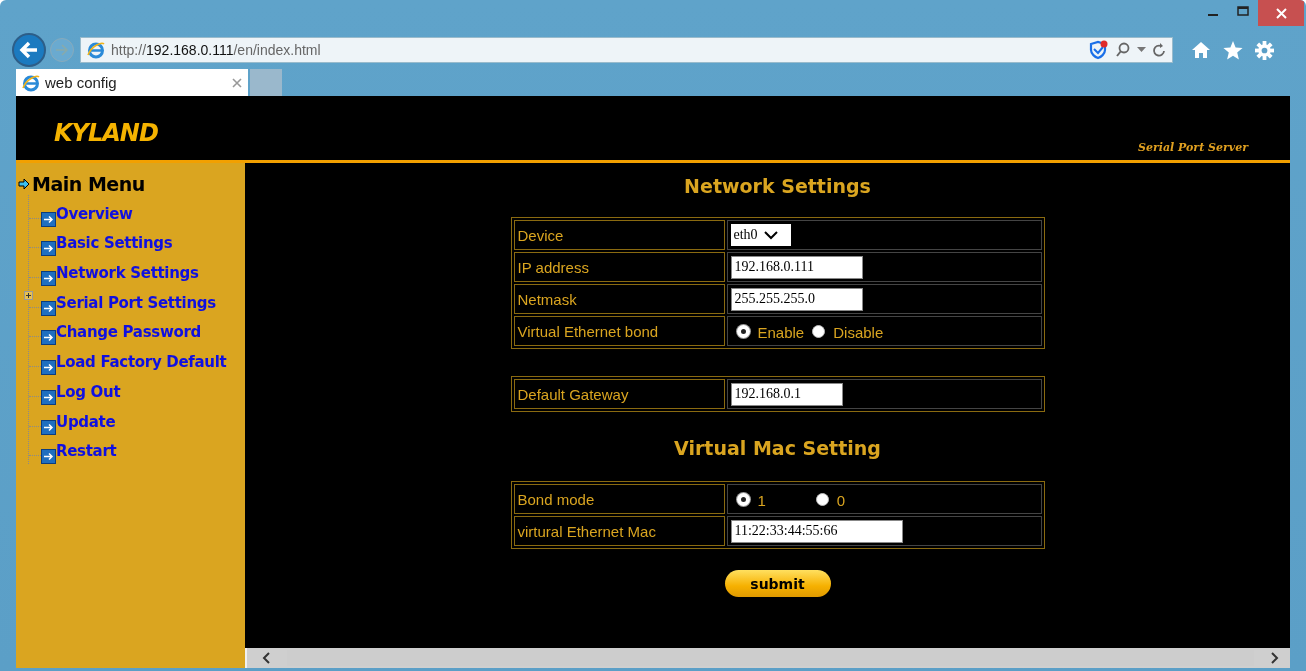 Image resolution: width=1306 pixels, height=671 pixels. Describe the element at coordinates (770, 235) in the screenshot. I see `chevron-down-icon` at that location.